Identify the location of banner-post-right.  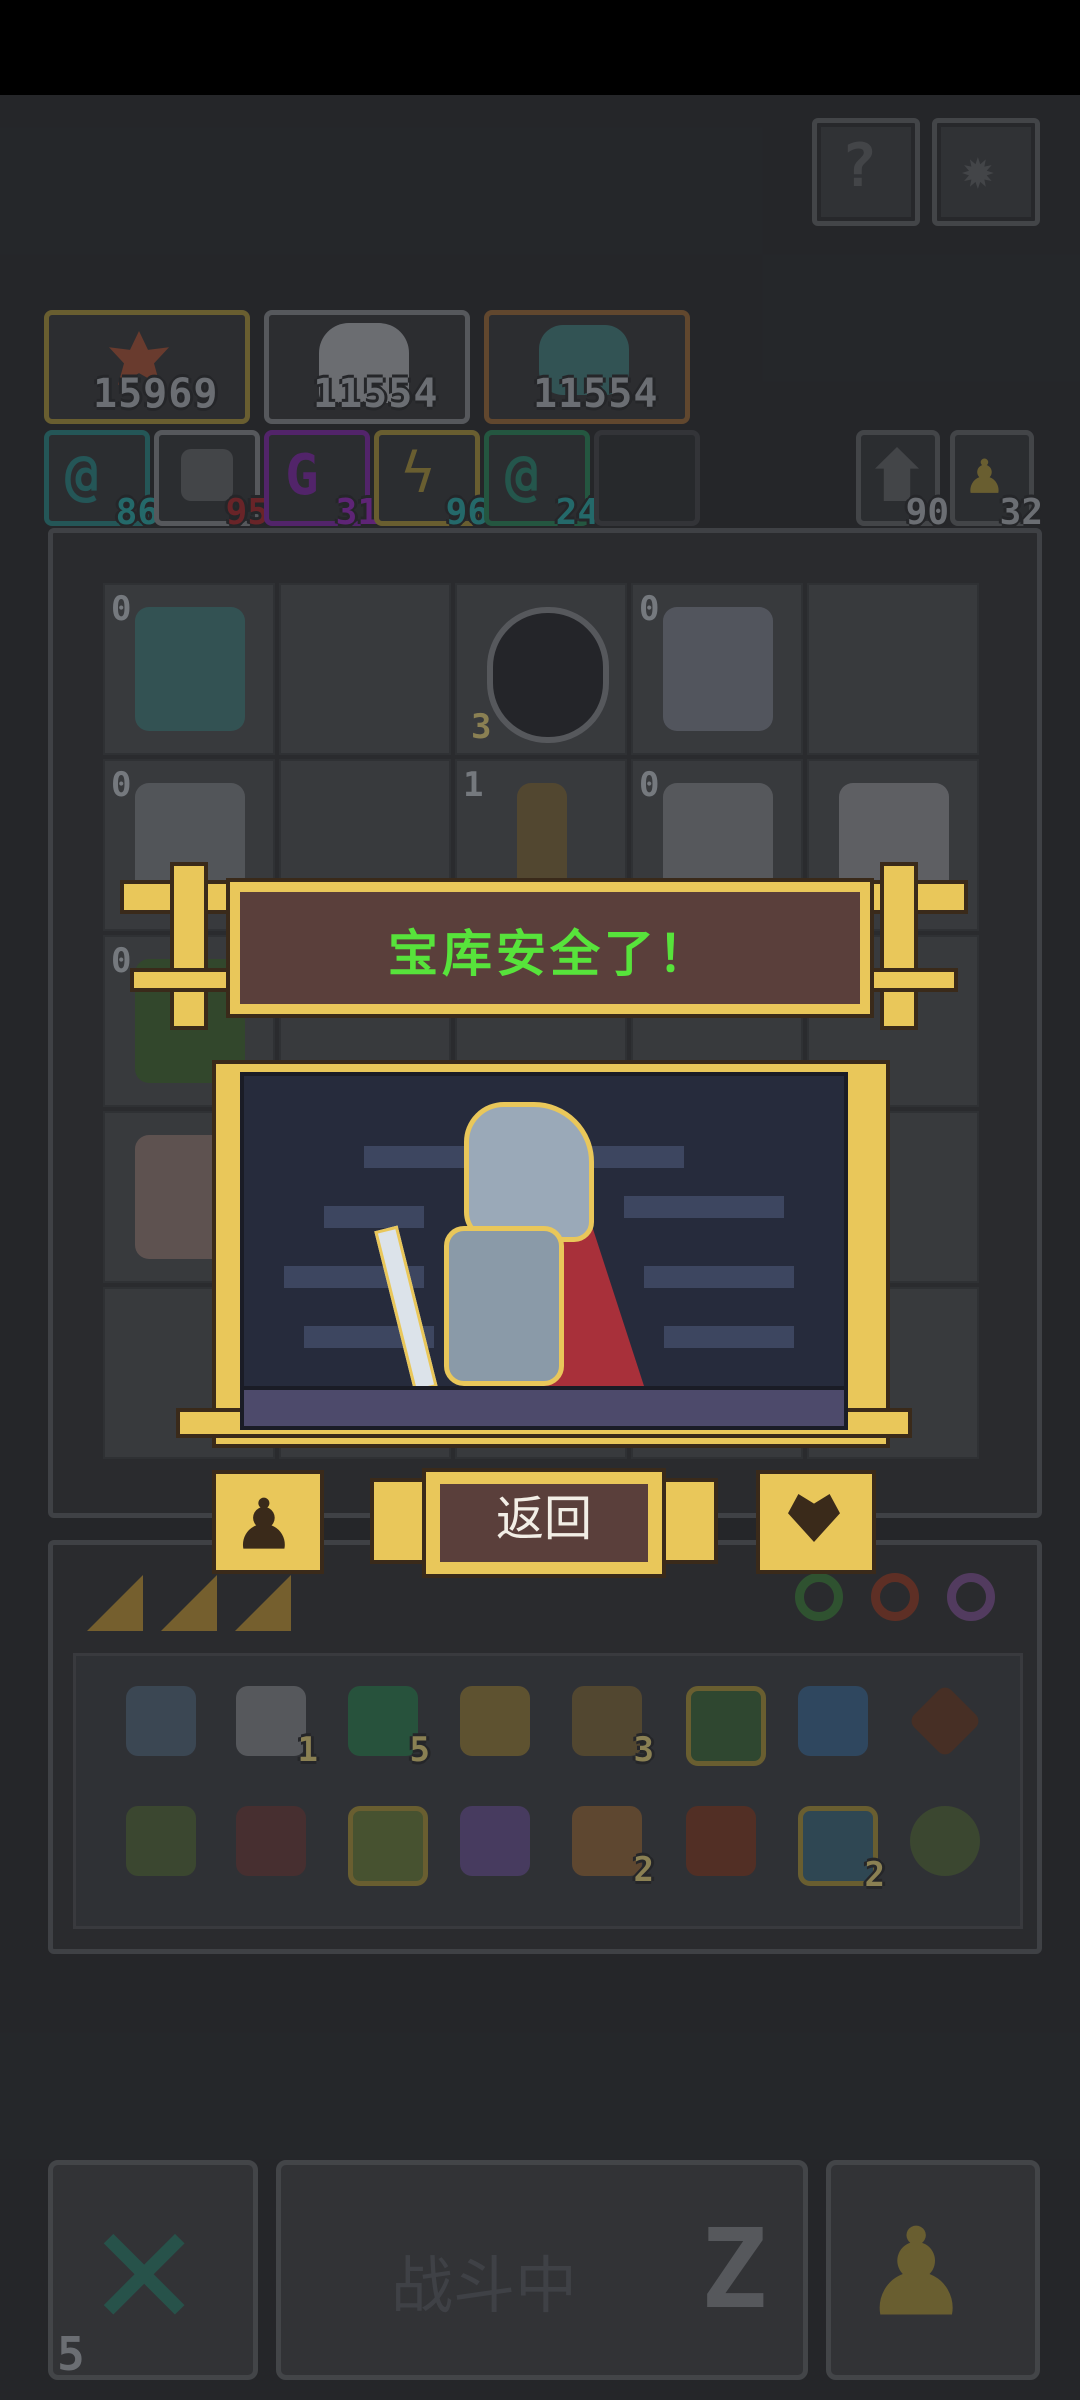
(899, 946).